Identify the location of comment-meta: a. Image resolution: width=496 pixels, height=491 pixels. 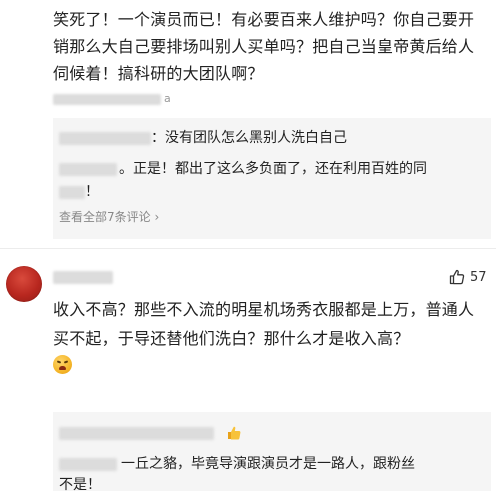
(112, 99).